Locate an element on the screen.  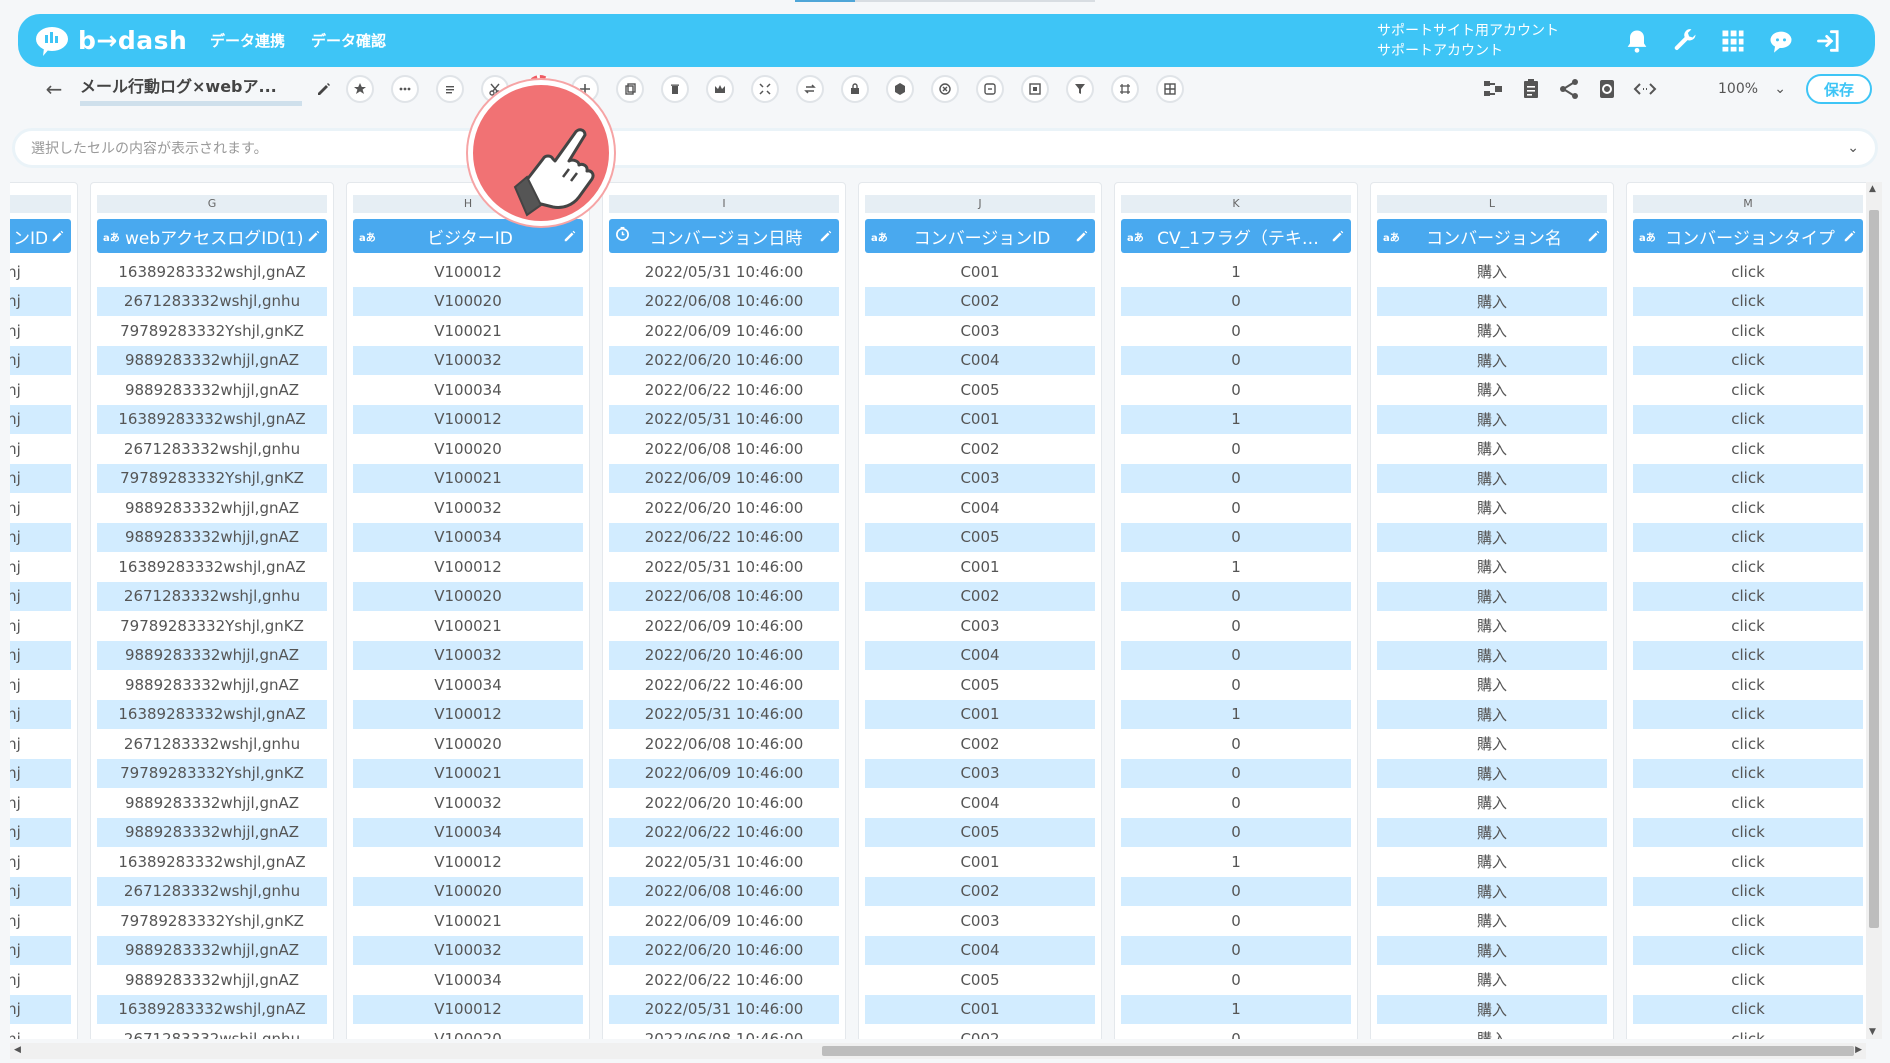
table-cell: 79789283332Yshjl,gnKZ is located at coordinates (212, 921).